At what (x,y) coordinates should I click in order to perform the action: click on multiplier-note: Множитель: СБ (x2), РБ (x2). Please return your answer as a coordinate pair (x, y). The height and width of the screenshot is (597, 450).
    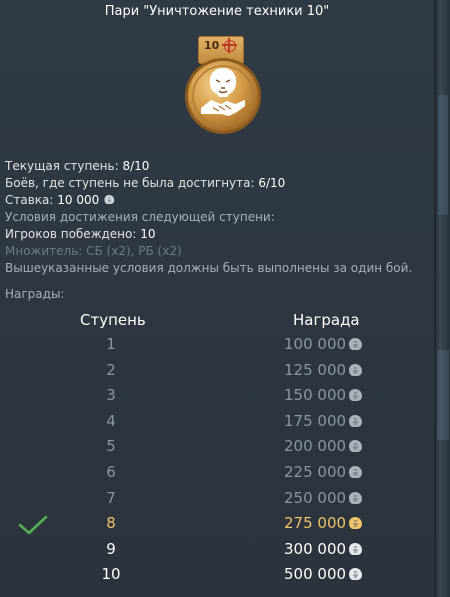
    Looking at the image, I should click on (93, 251).